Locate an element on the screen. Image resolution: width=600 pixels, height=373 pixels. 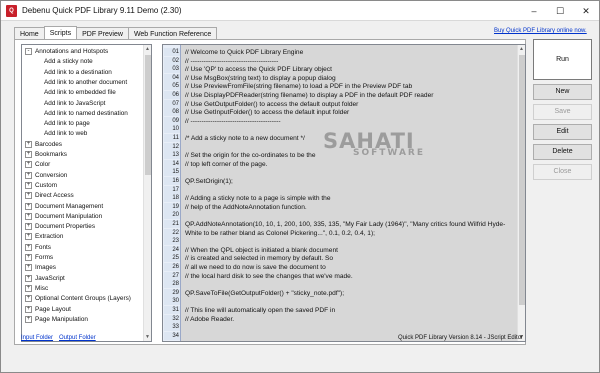
tree-category: + Conversion is located at coordinates (46, 176).